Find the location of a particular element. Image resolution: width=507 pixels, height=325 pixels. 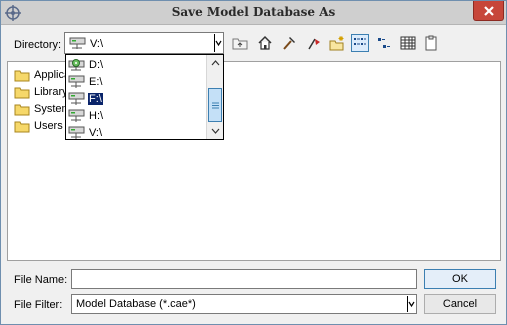

drive-option-h: H:\ is located at coordinates (138, 115).